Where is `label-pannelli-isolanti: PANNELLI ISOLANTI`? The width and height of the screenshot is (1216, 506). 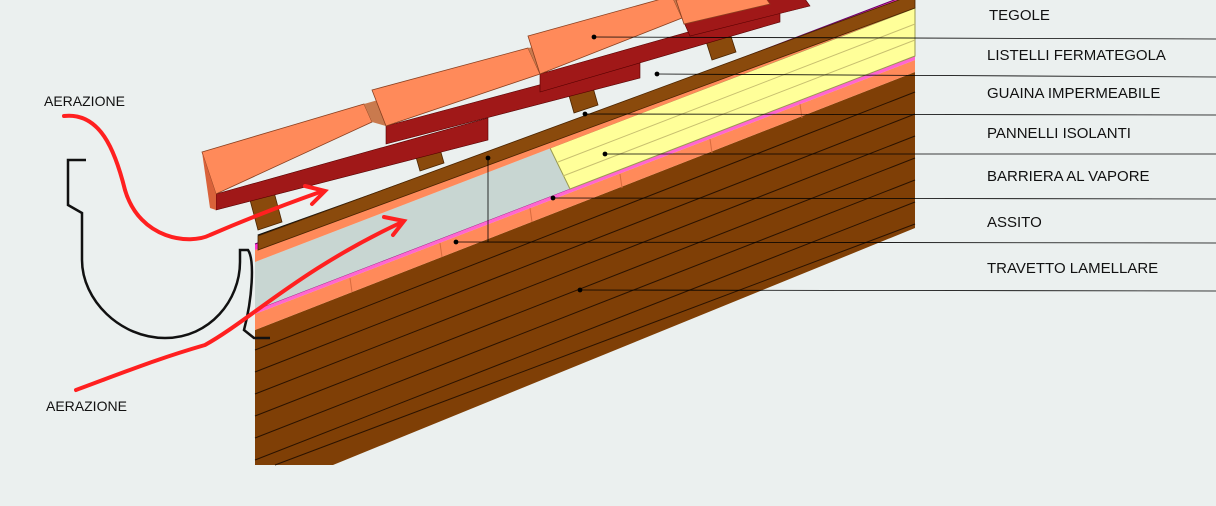
label-pannelli-isolanti: PANNELLI ISOLANTI is located at coordinates (1059, 133).